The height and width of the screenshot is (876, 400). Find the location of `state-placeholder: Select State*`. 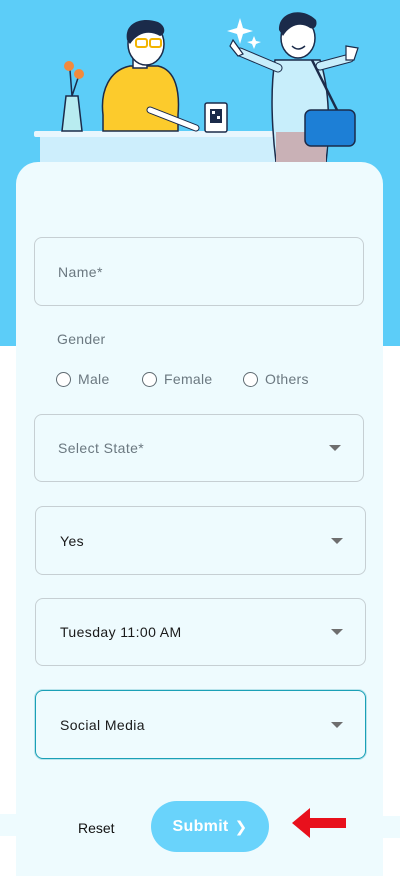

state-placeholder: Select State* is located at coordinates (101, 448).